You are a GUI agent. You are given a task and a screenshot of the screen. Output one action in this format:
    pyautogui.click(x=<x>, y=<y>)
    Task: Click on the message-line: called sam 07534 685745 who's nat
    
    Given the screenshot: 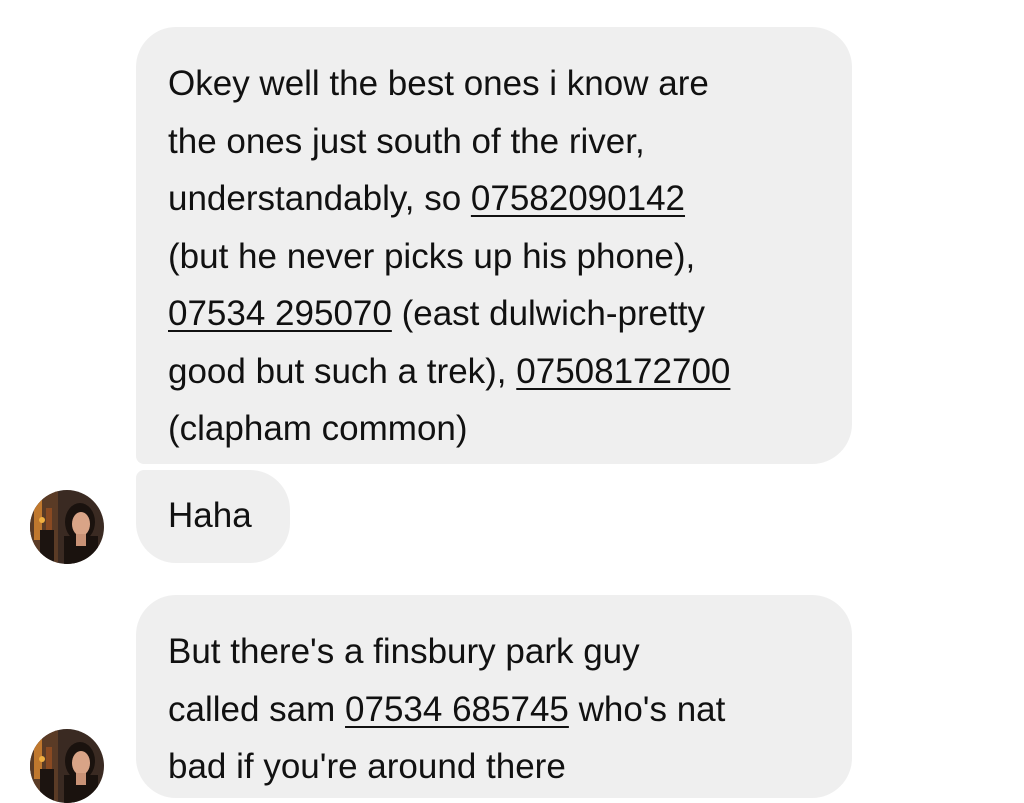 What is the action you would take?
    pyautogui.click(x=493, y=710)
    